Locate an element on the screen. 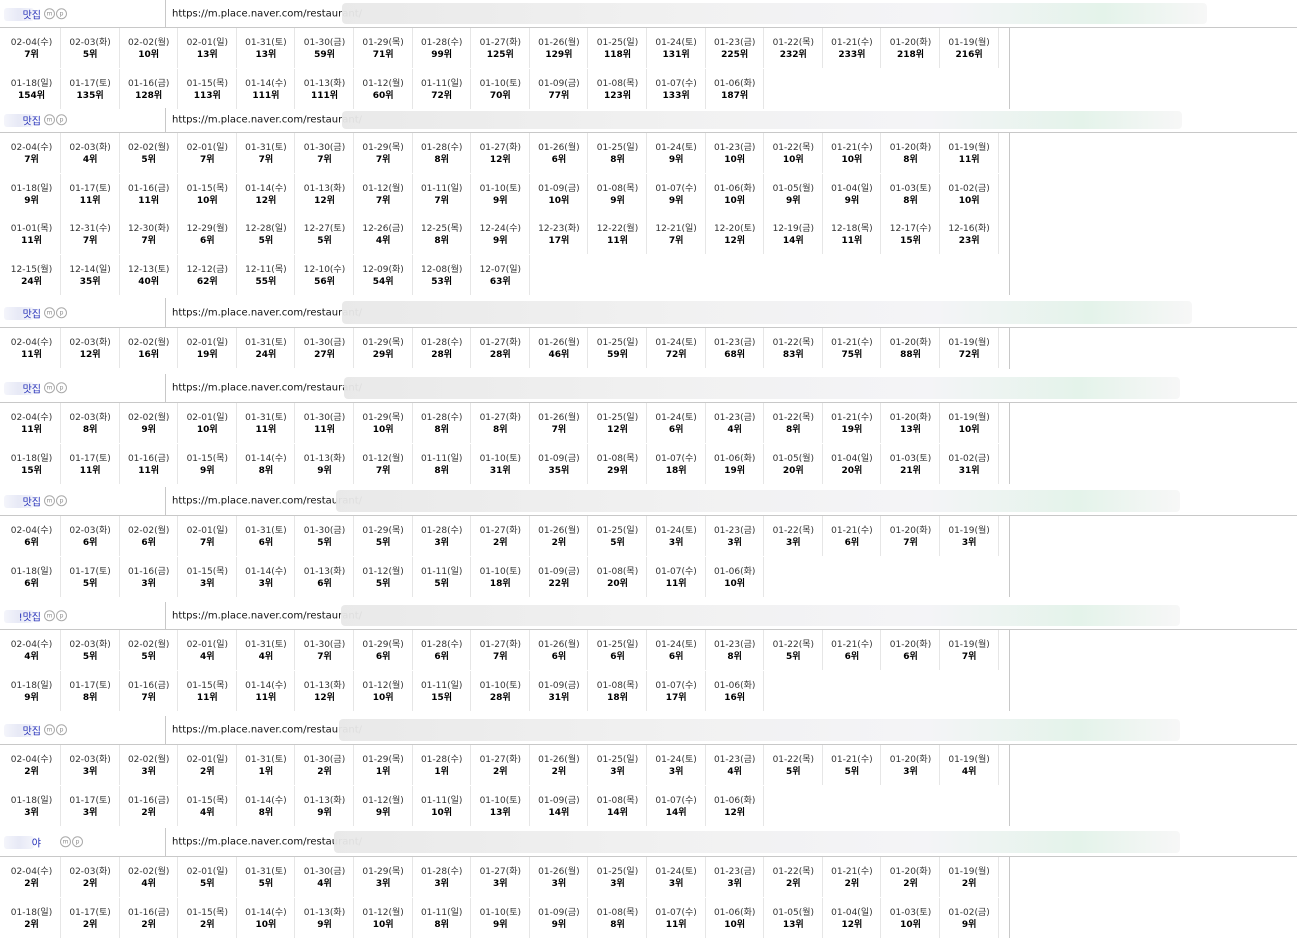 The width and height of the screenshot is (1297, 946). rank-date: 01-01(목) is located at coordinates (31, 229).